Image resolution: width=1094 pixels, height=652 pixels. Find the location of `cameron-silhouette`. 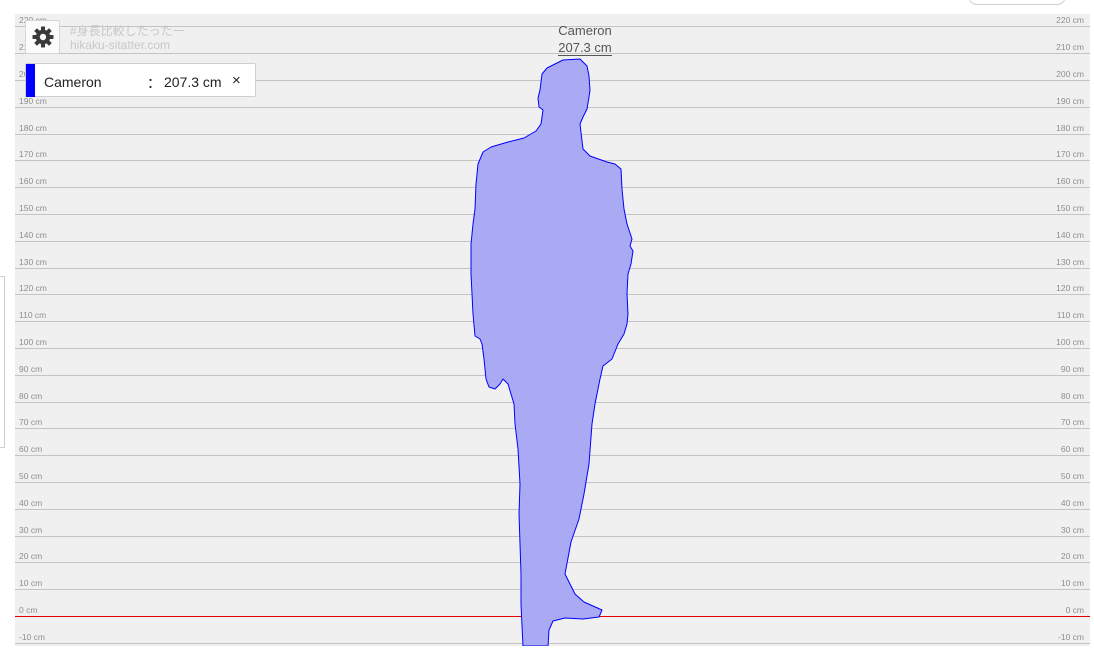

cameron-silhouette is located at coordinates (552, 352).